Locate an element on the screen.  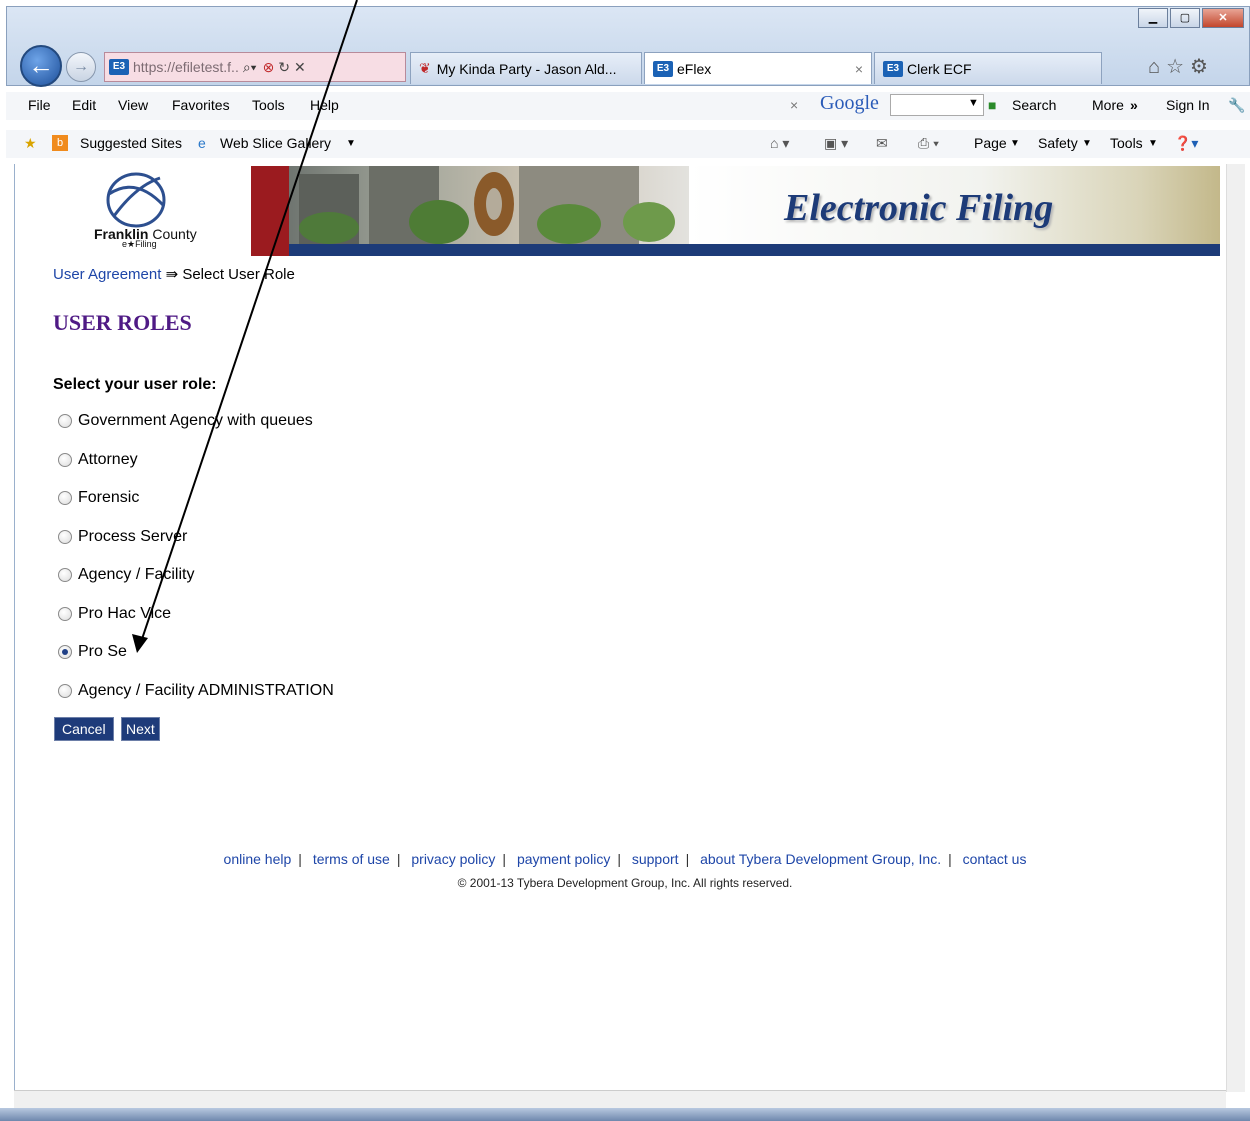
address-bar: E3 https://efiletest.f.. ⌕▾ ⊗ ↻ ✕ is located at coordinates (255, 67).